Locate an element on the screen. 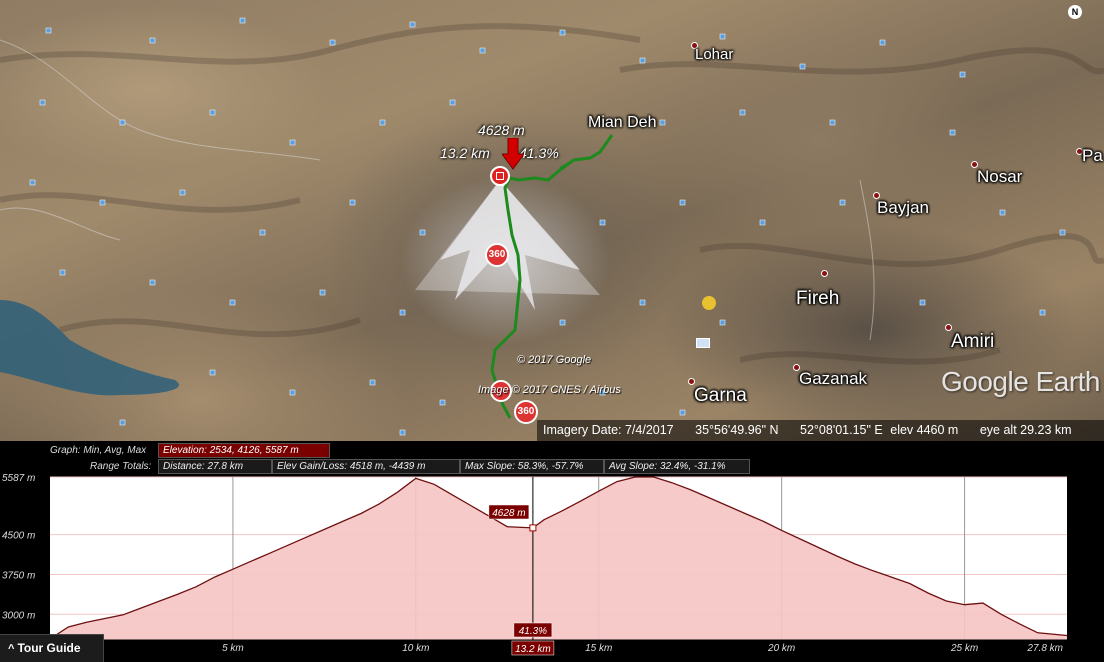  y-tick-label: 3000 m is located at coordinates (18, 615).